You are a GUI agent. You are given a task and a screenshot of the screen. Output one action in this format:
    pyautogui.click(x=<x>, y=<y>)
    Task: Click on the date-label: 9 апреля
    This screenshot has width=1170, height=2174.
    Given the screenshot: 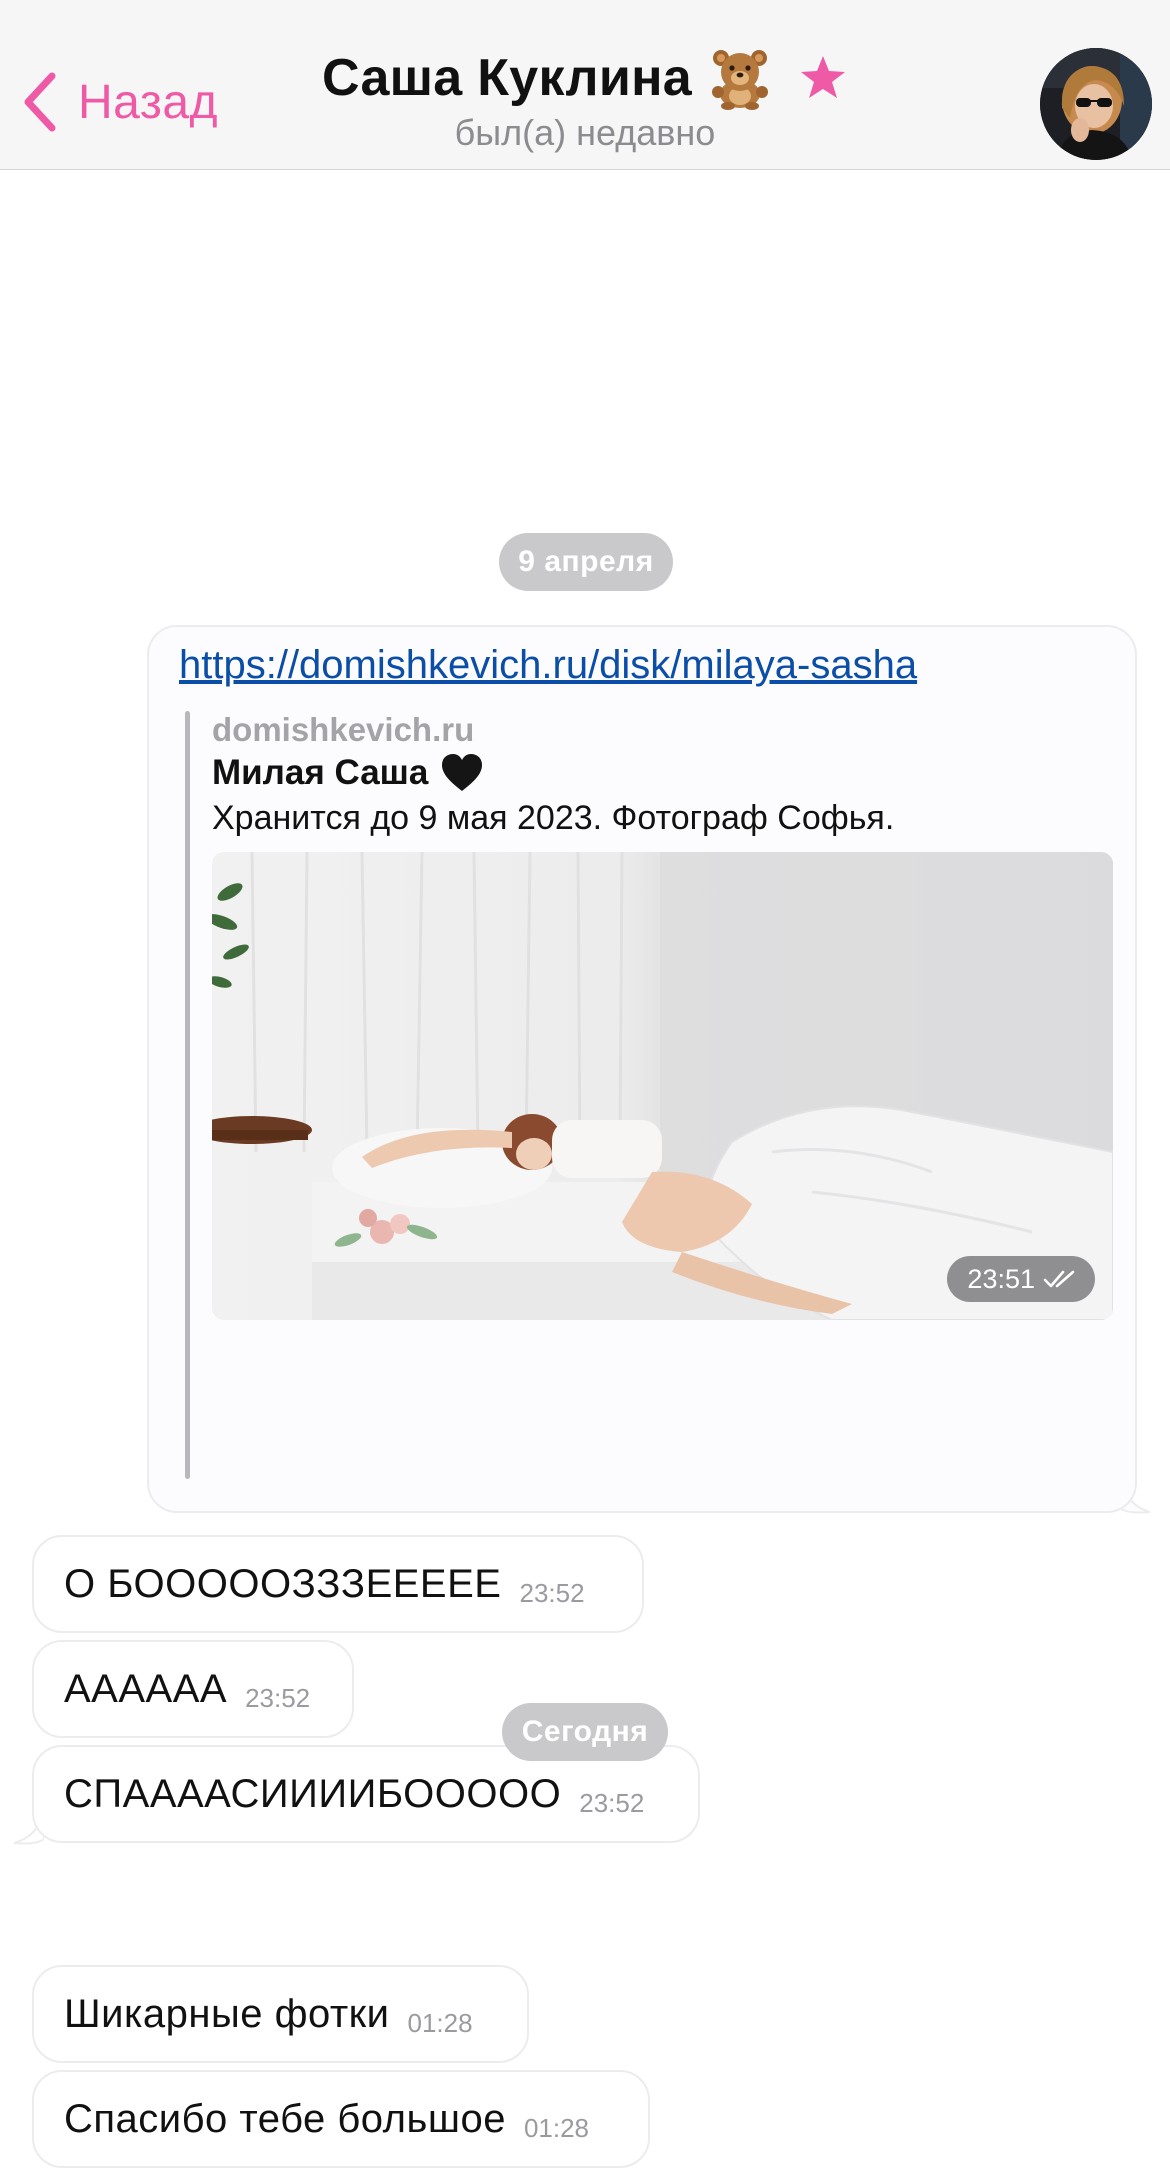 What is the action you would take?
    pyautogui.click(x=586, y=561)
    